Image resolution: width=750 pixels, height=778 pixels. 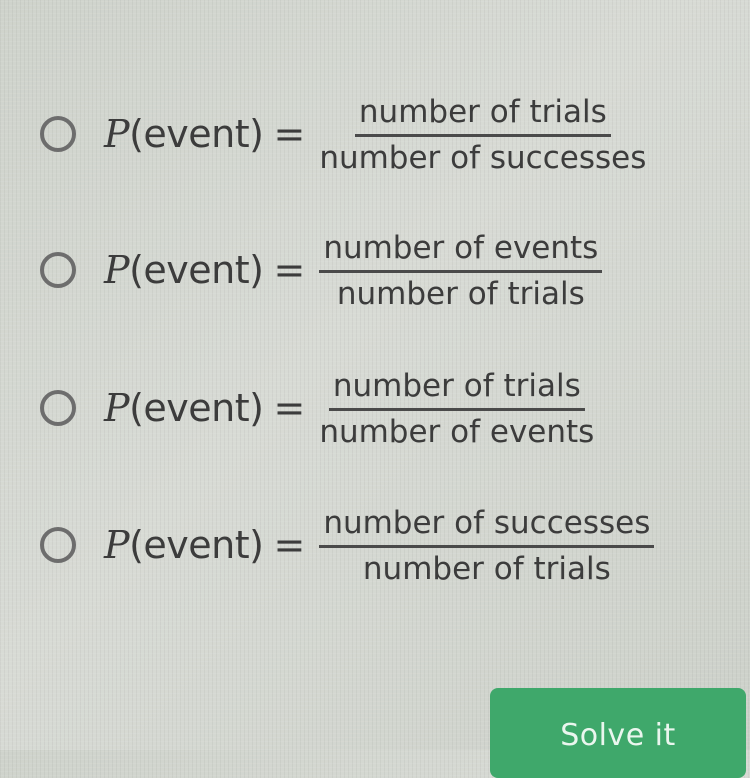 I want to click on fraction: number of trials number of events, so click(x=456, y=408).